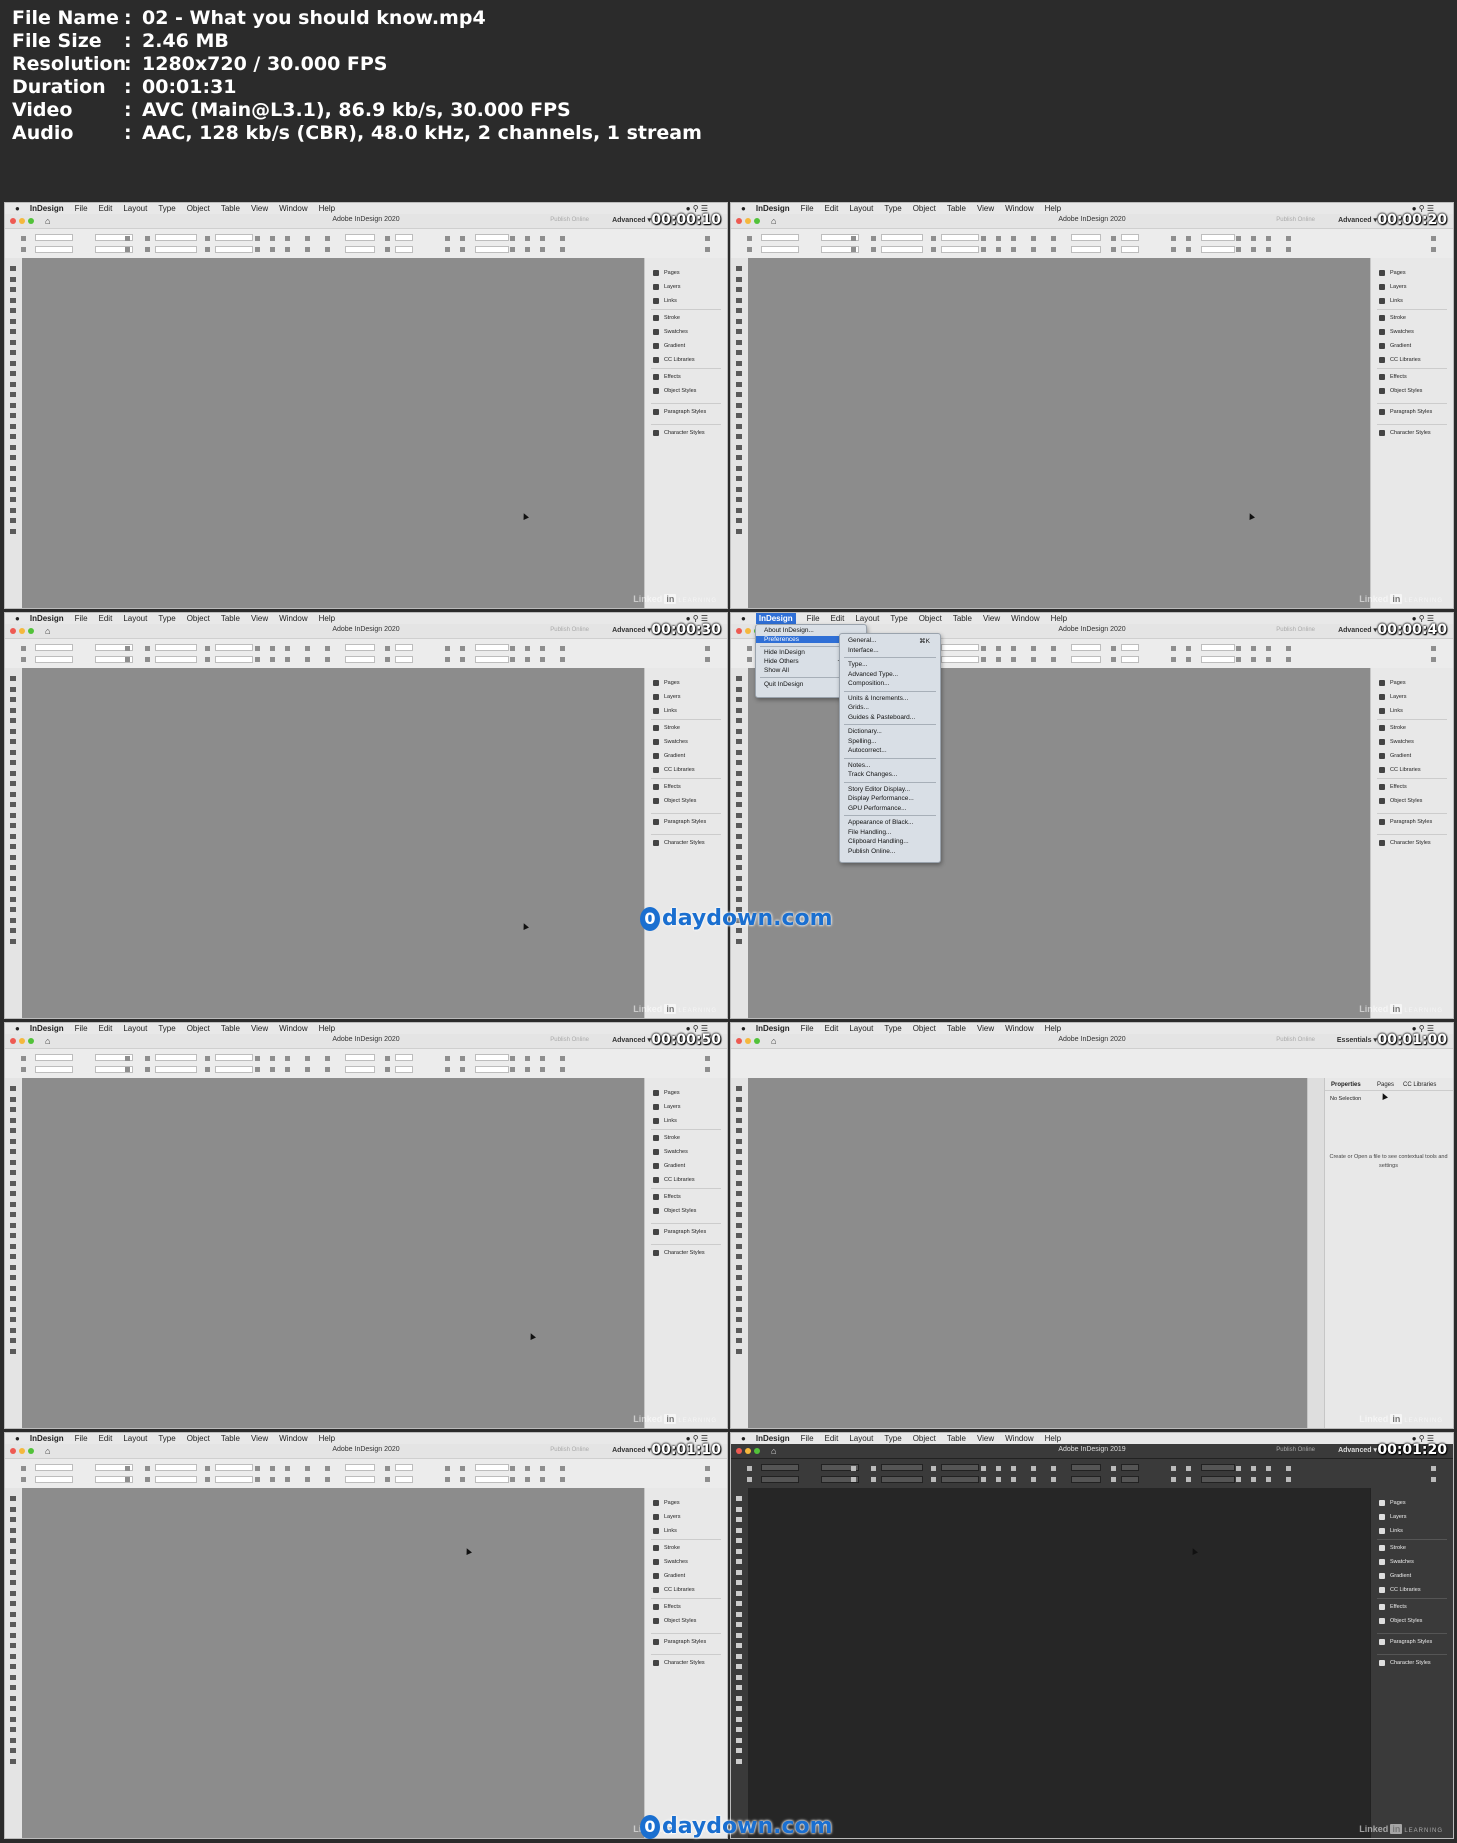 The image size is (1457, 1843). What do you see at coordinates (924, 1028) in the screenshot?
I see `menu-object: Object` at bounding box center [924, 1028].